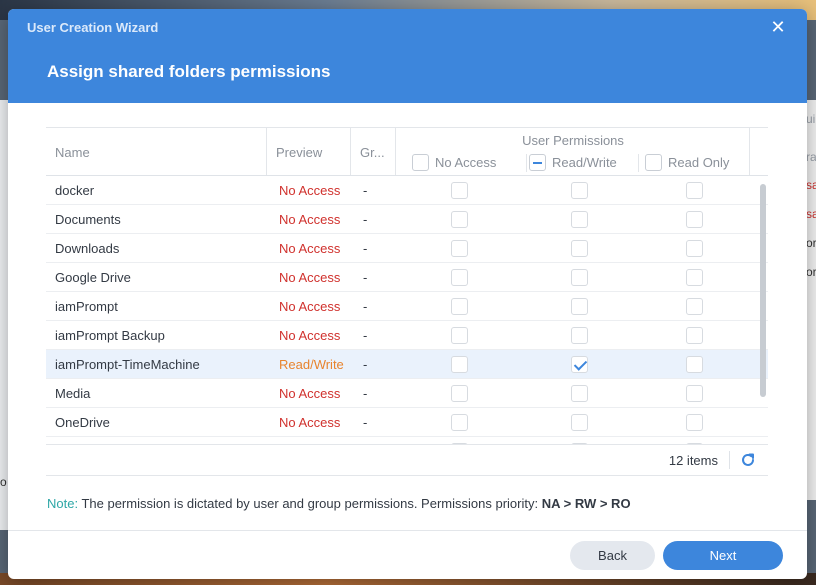 Image resolution: width=816 pixels, height=585 pixels. What do you see at coordinates (573, 140) in the screenshot?
I see `user-permissions-title: User Permissions` at bounding box center [573, 140].